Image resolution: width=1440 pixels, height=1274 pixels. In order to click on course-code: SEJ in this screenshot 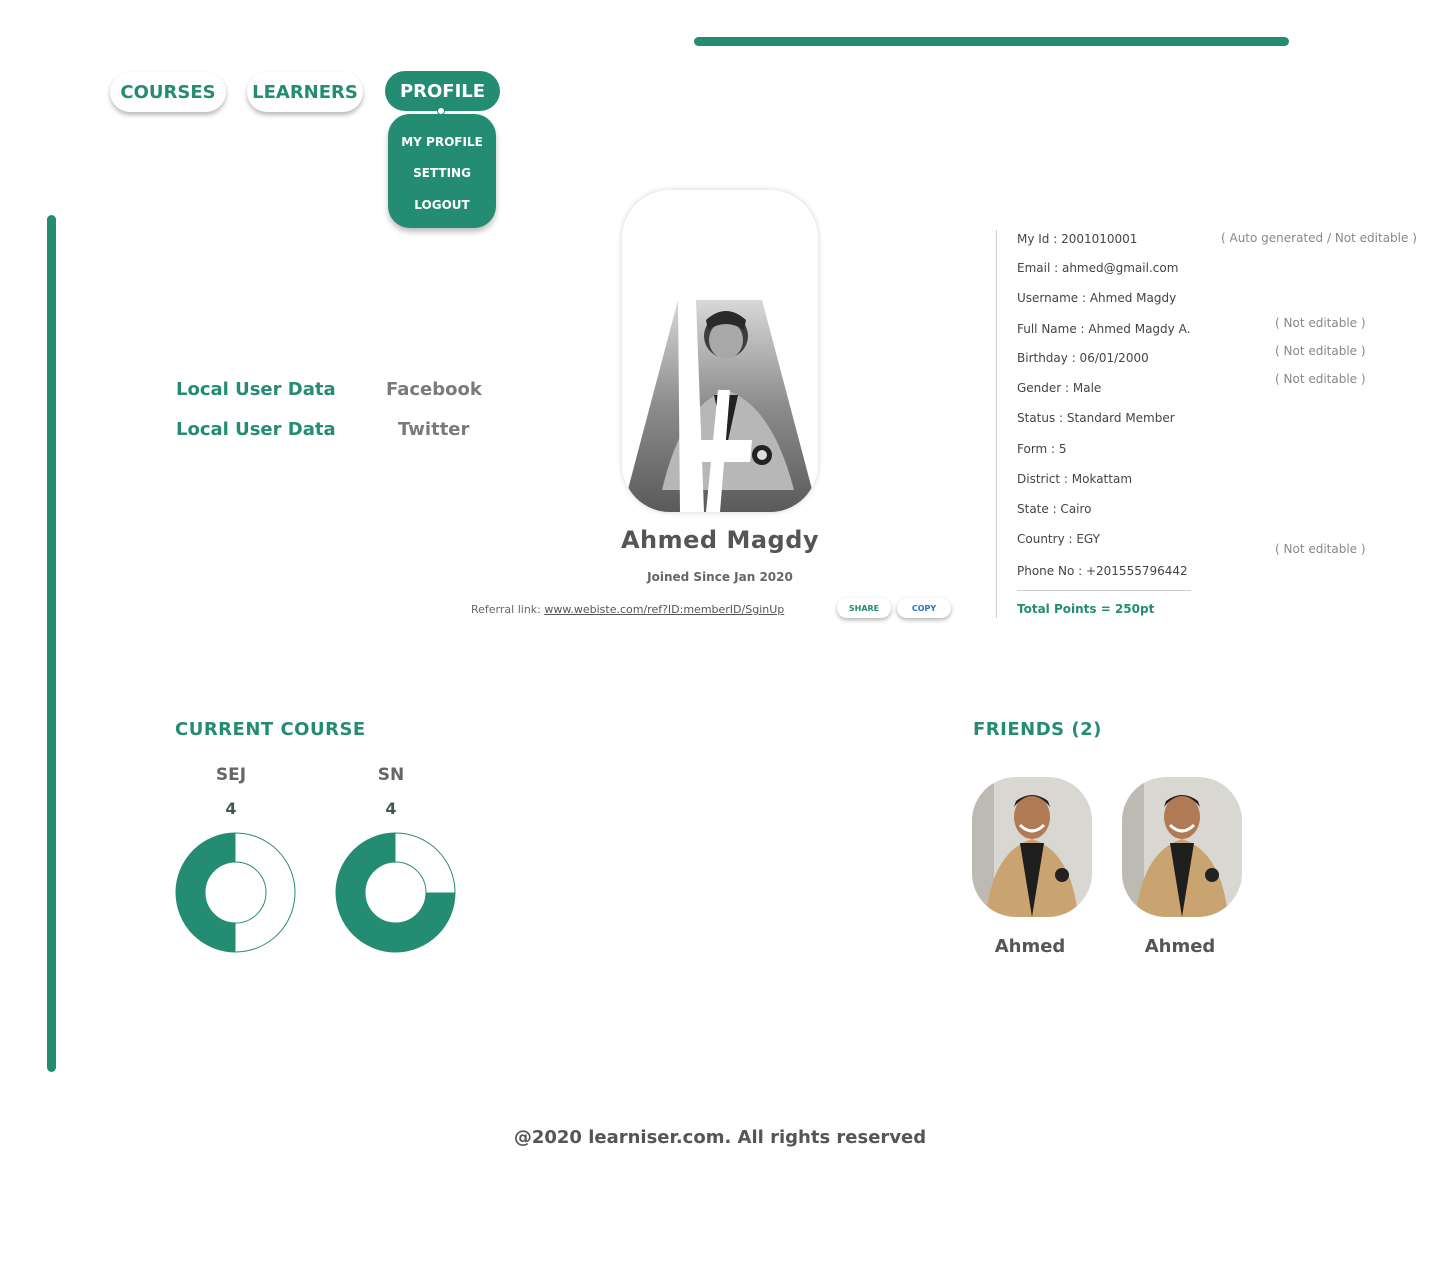, I will do `click(231, 775)`.